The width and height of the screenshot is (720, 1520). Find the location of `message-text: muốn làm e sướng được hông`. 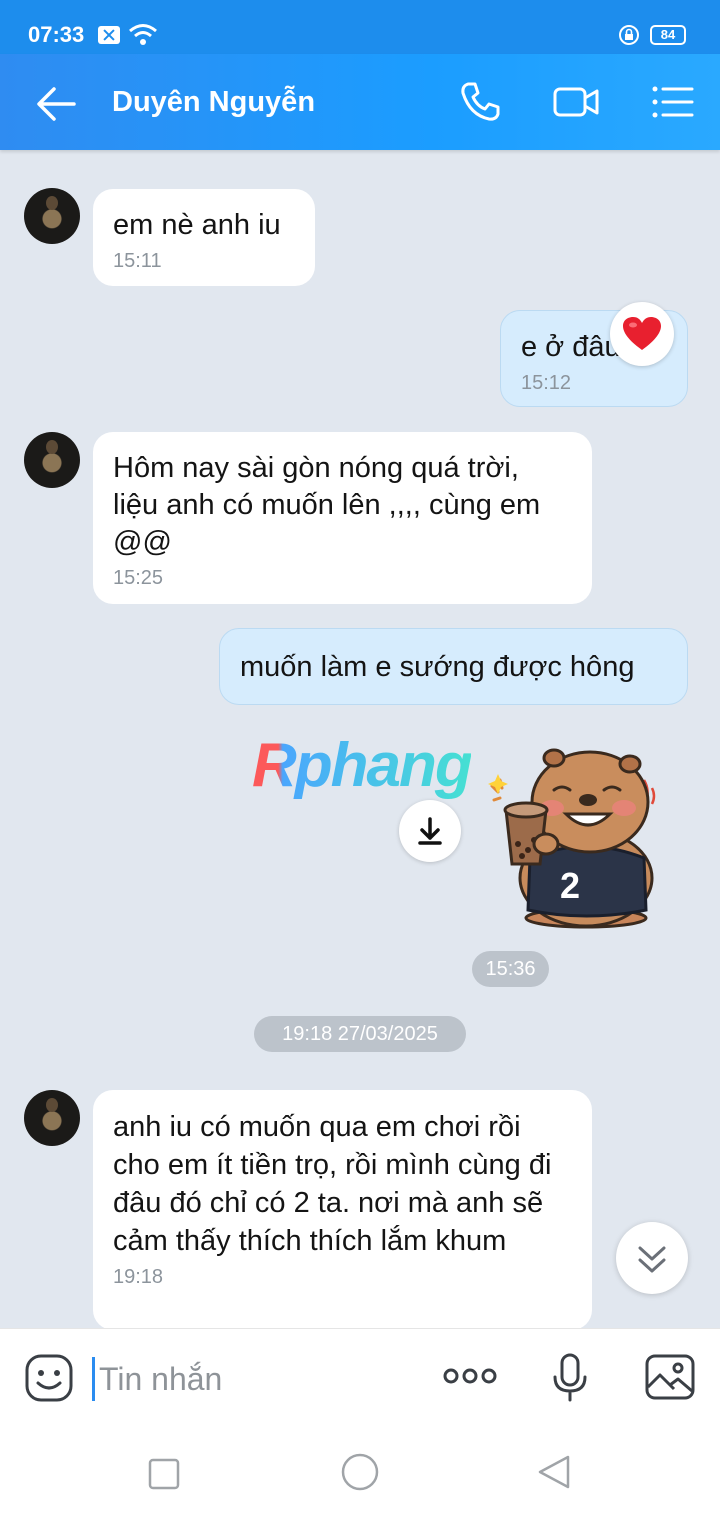

message-text: muốn làm e sướng được hông is located at coordinates (437, 667).